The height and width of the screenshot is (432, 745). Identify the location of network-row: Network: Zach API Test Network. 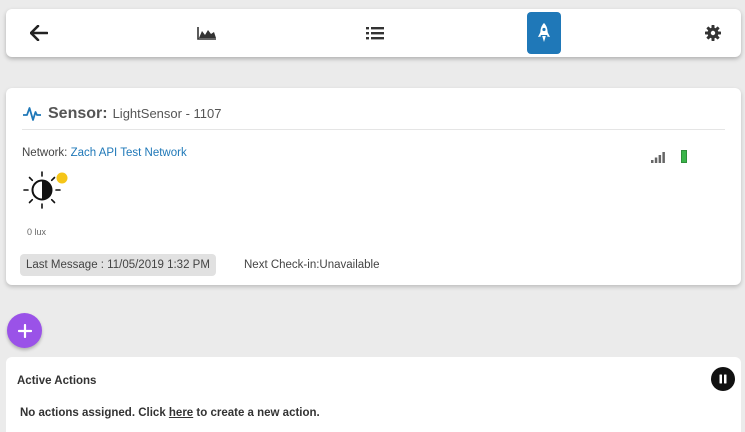
(104, 153).